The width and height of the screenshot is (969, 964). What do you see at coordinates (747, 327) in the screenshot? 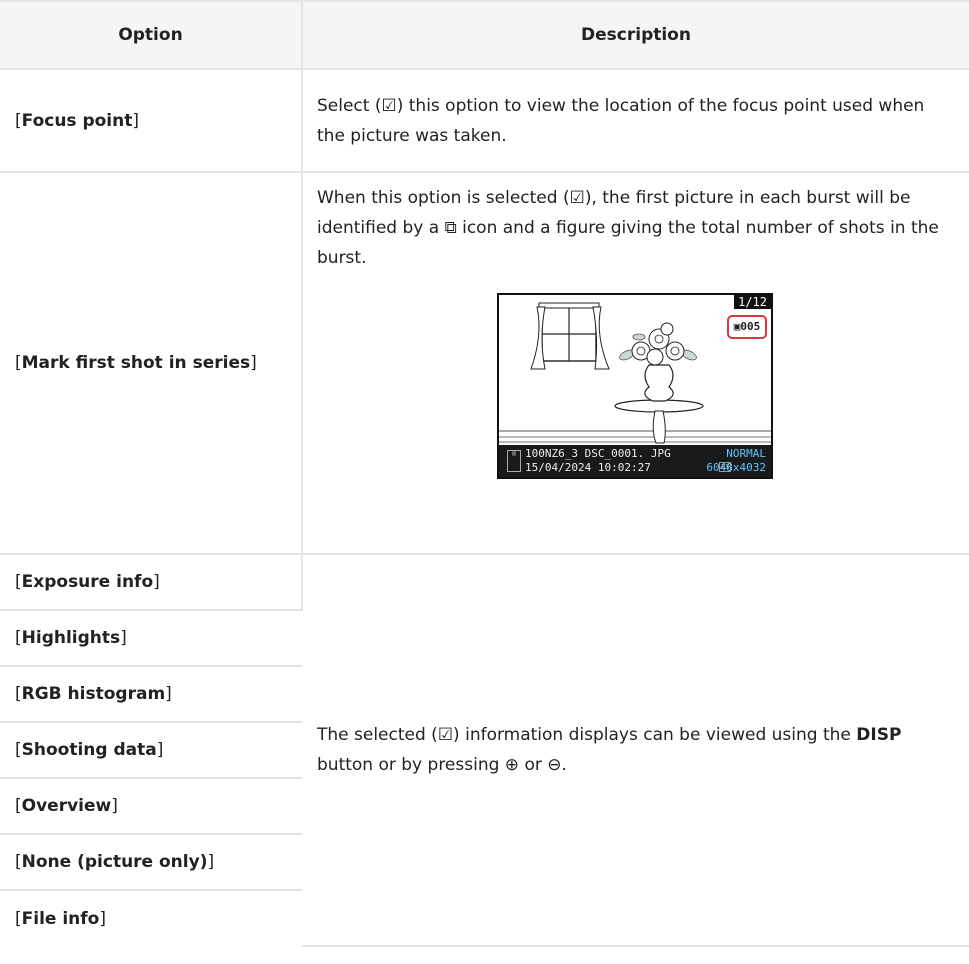
I see `burst-count-badge: ▣005` at bounding box center [747, 327].